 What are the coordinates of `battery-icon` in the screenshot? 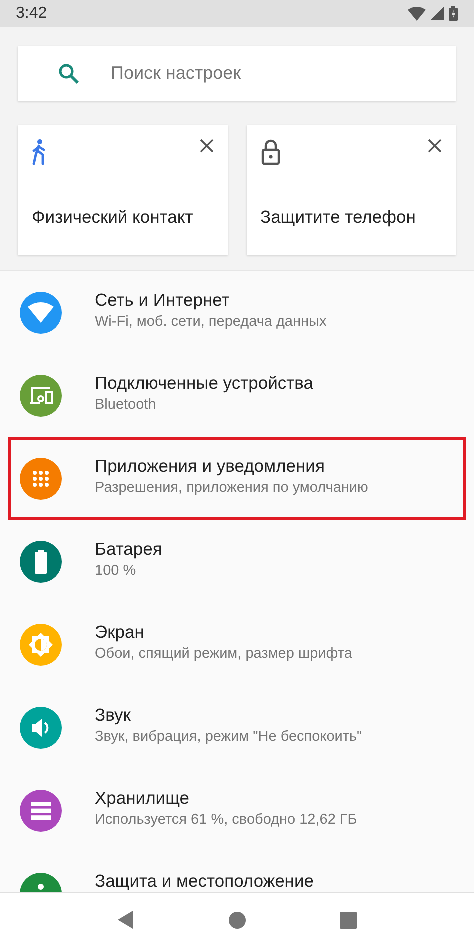 It's located at (453, 13).